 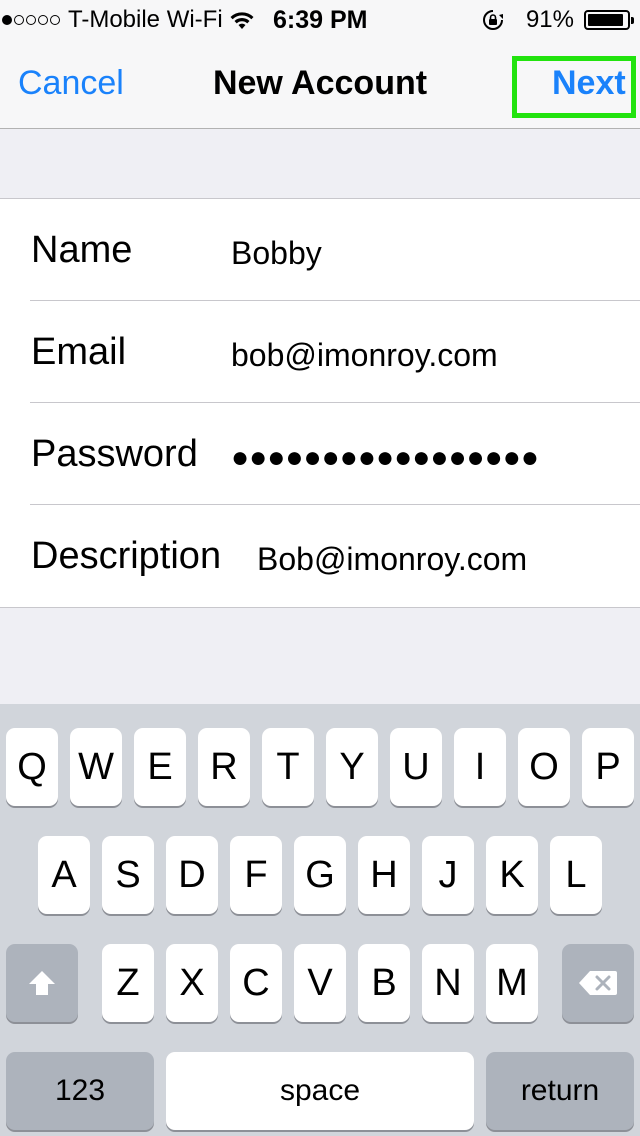 What do you see at coordinates (160, 767) in the screenshot?
I see `key-e: E` at bounding box center [160, 767].